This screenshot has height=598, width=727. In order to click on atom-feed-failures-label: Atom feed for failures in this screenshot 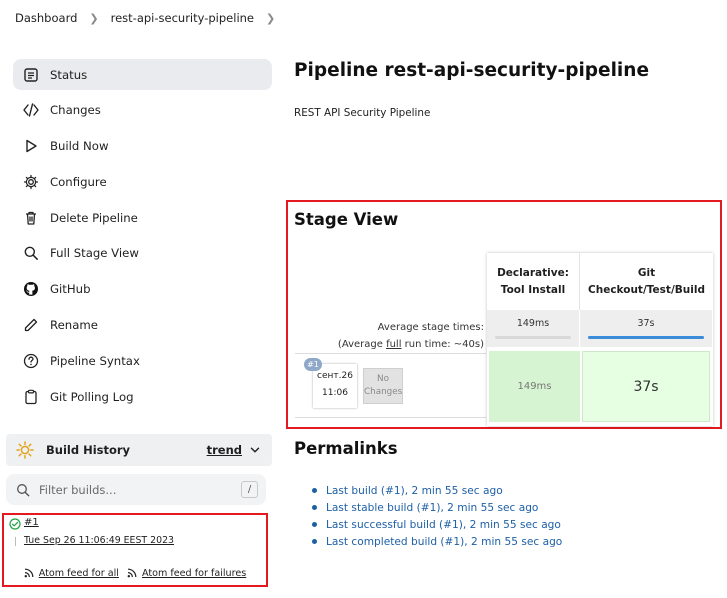, I will do `click(194, 573)`.